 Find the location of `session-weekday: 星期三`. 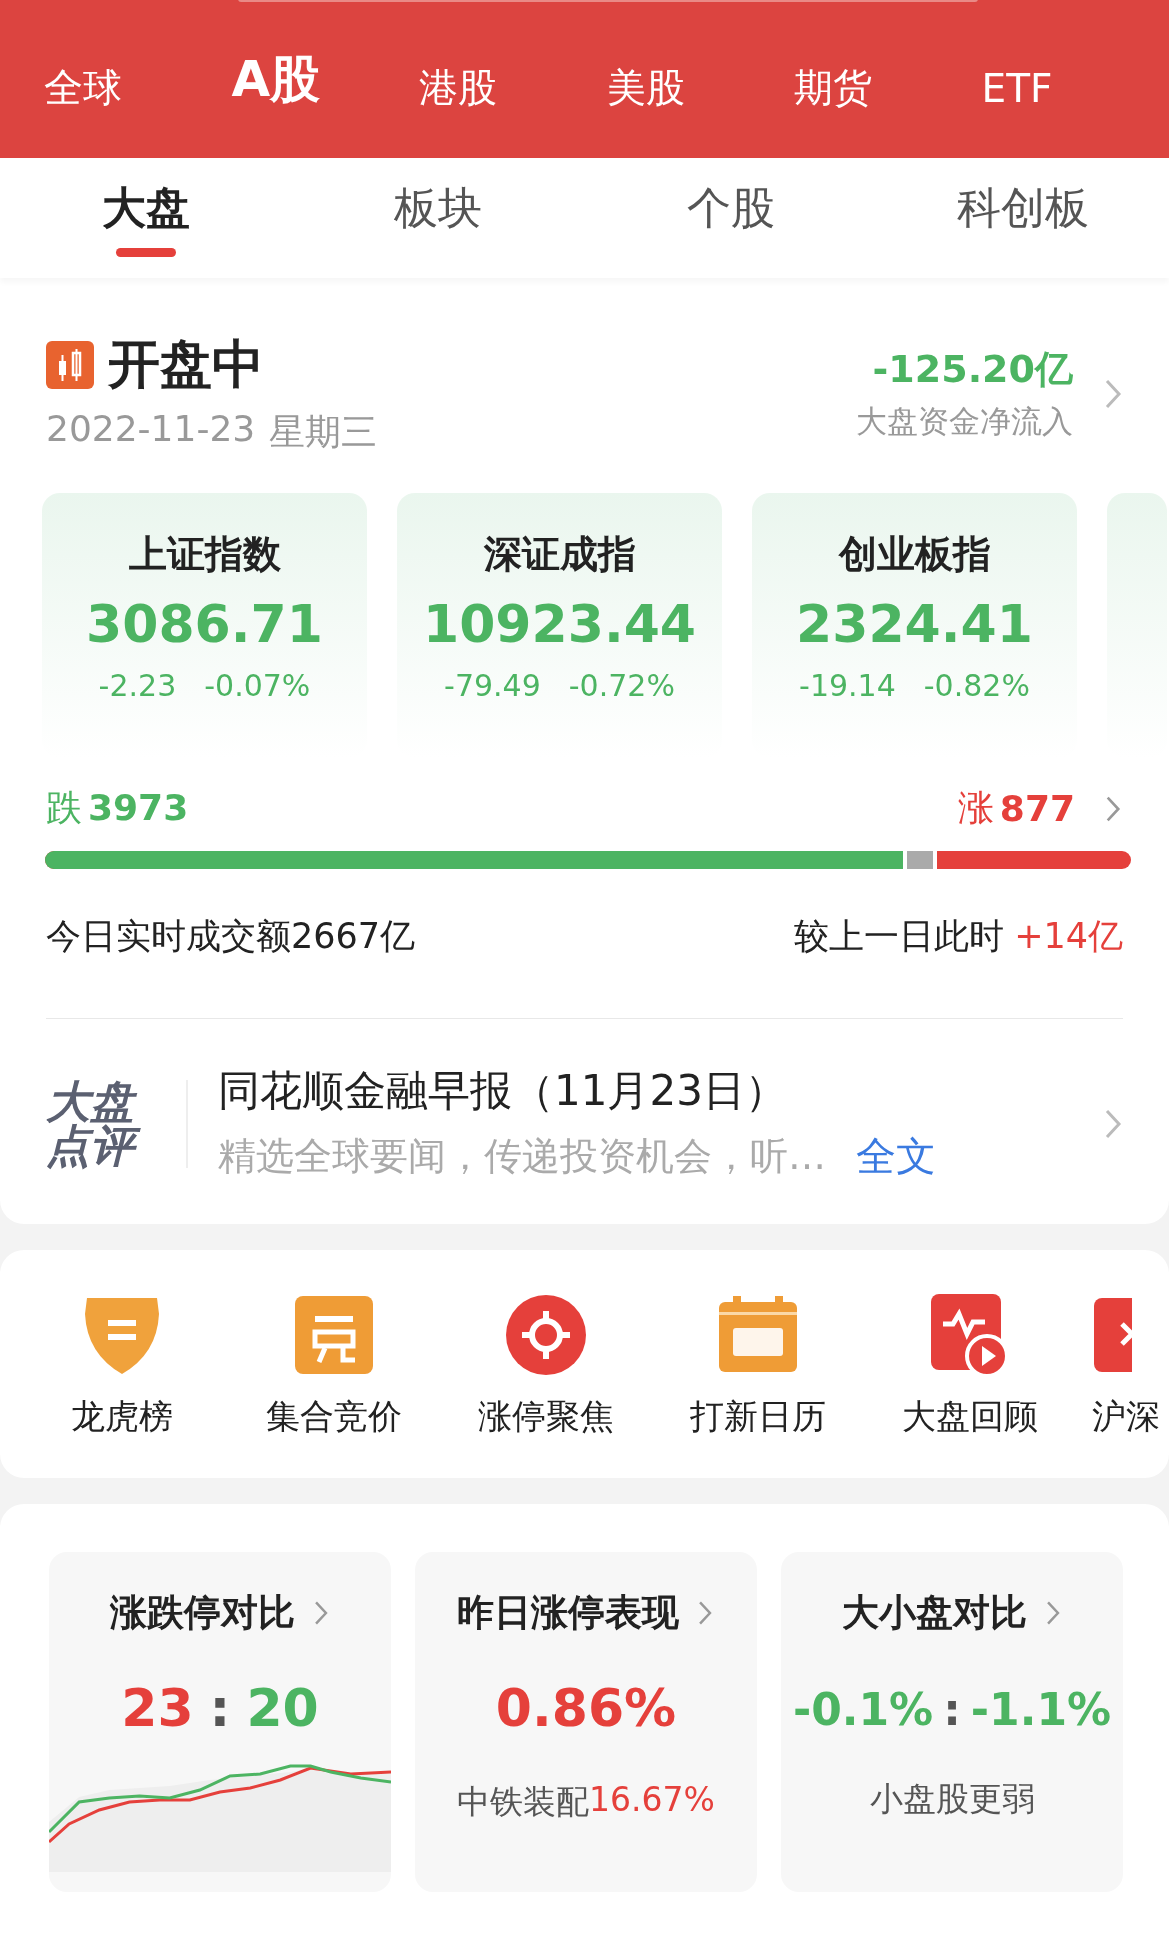

session-weekday: 星期三 is located at coordinates (323, 432).